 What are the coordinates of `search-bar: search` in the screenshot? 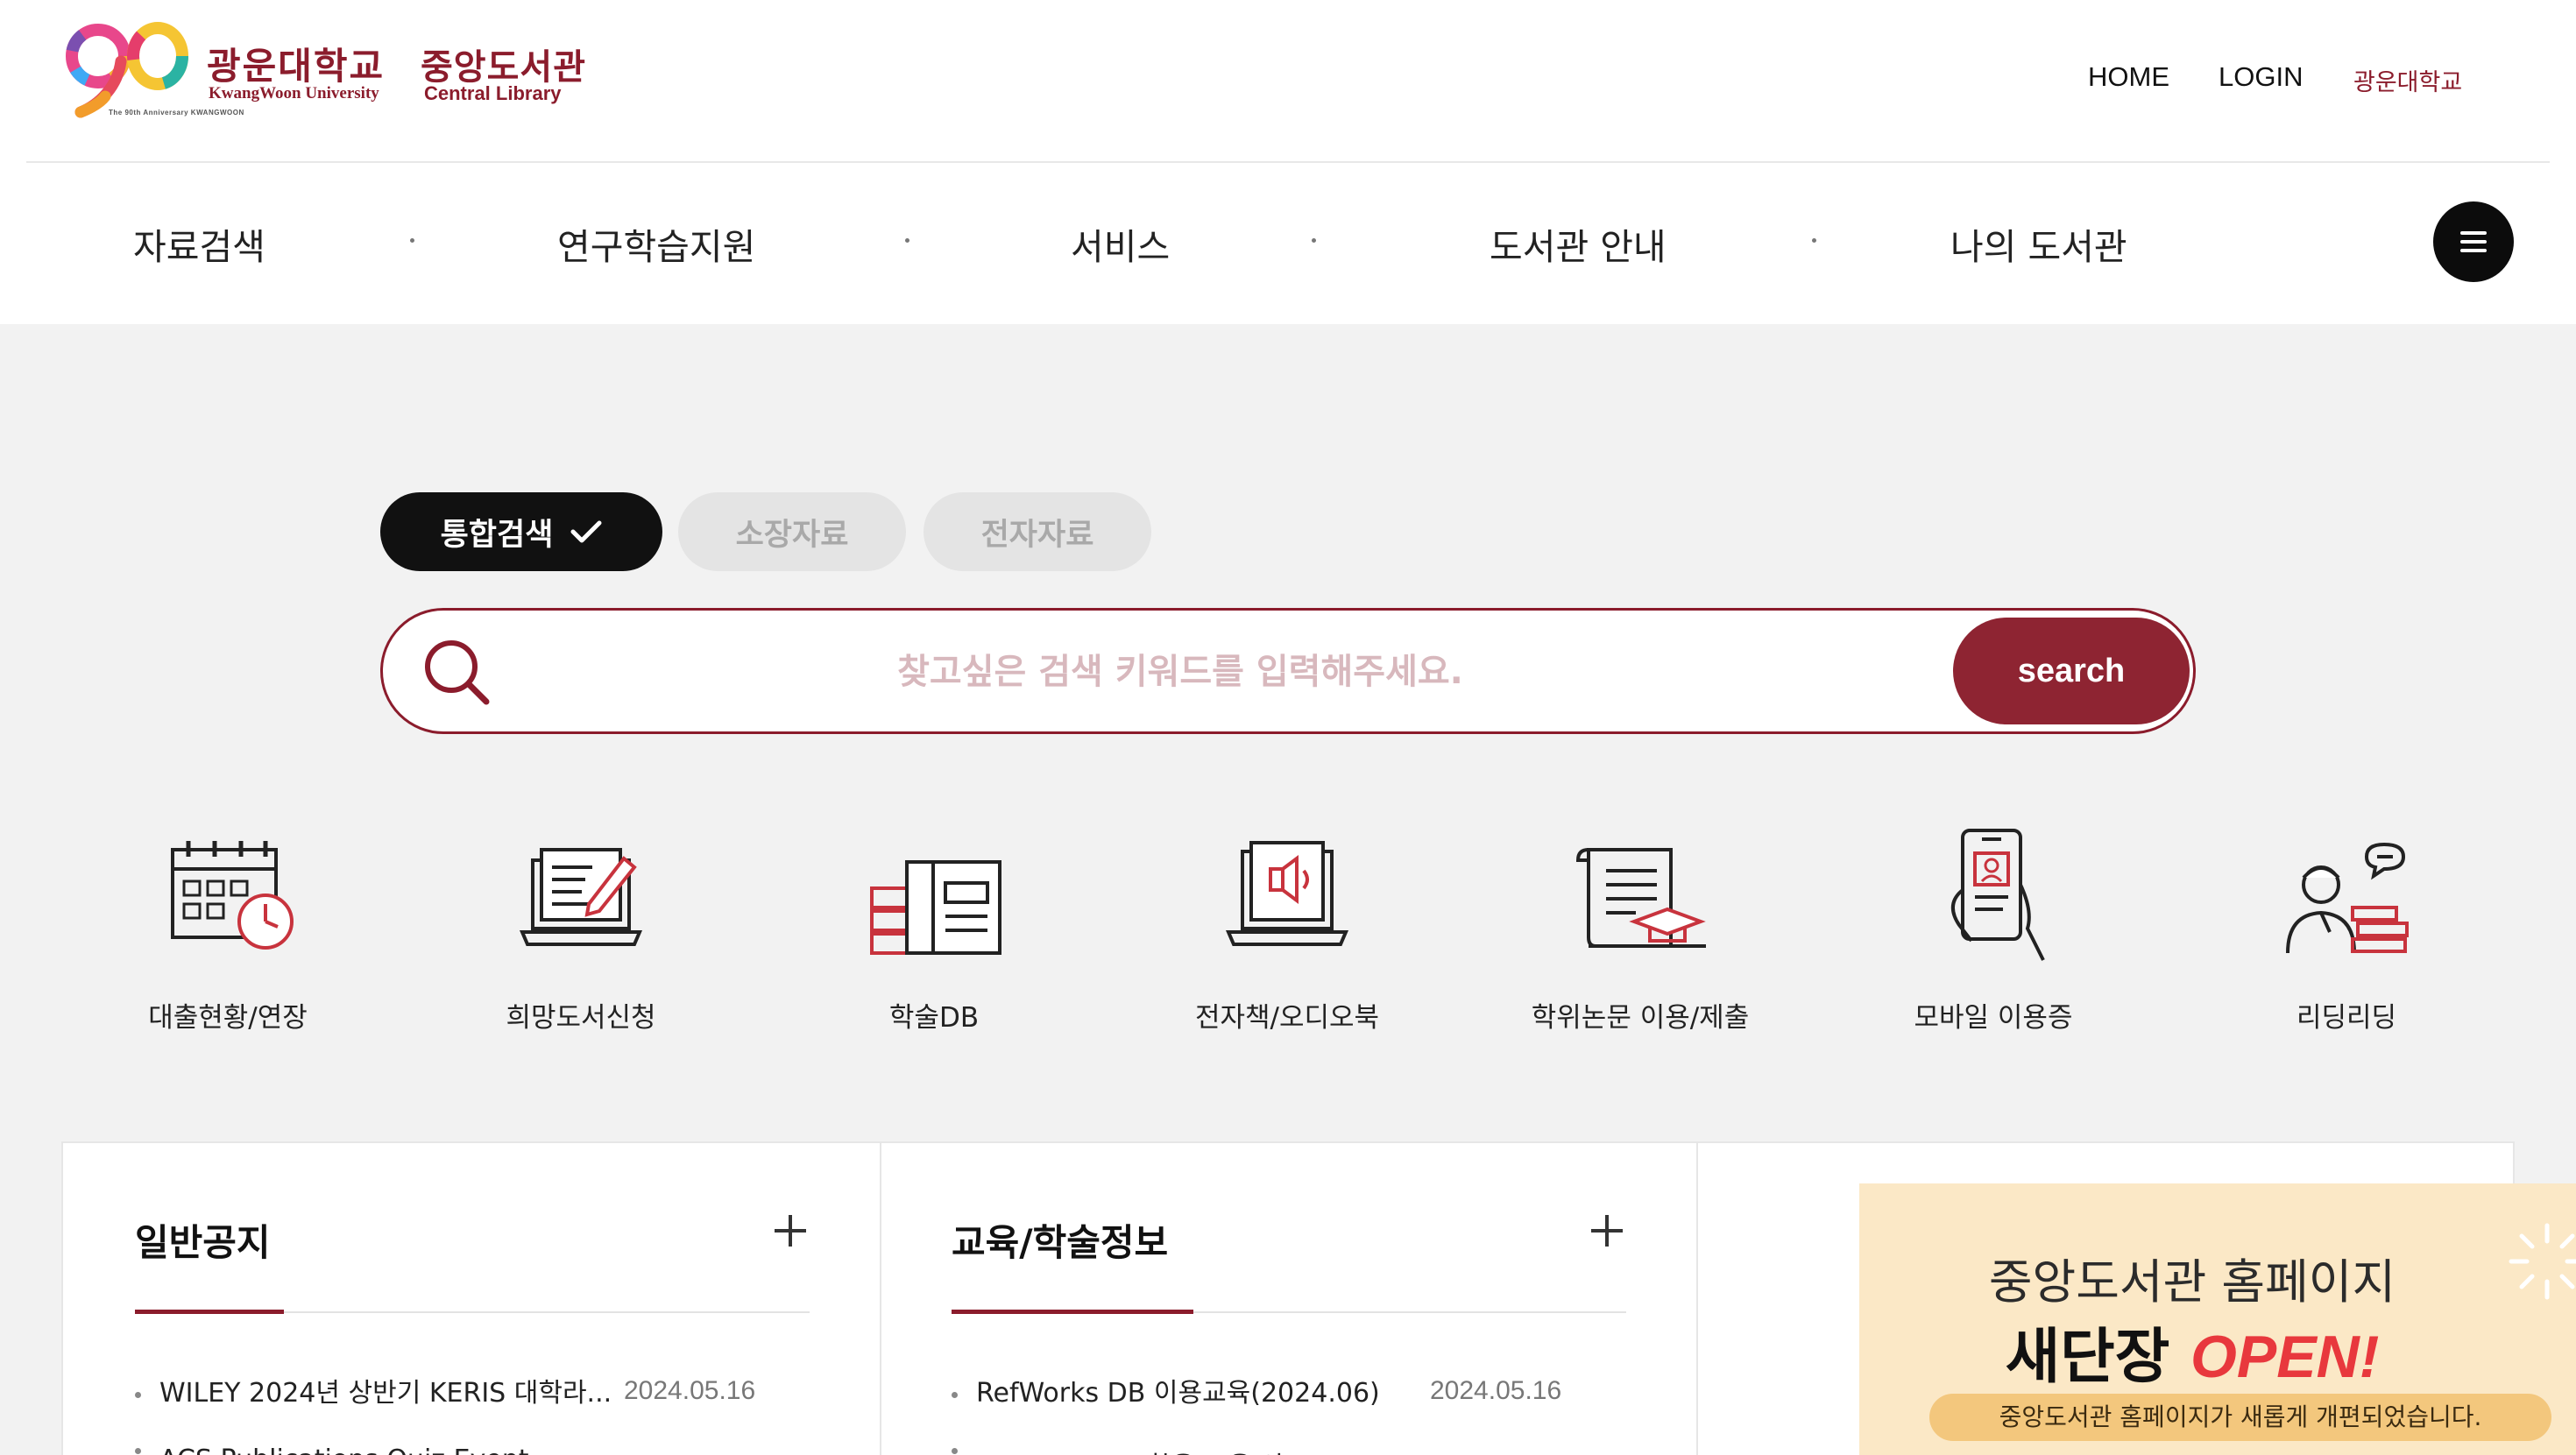 It's located at (1288, 671).